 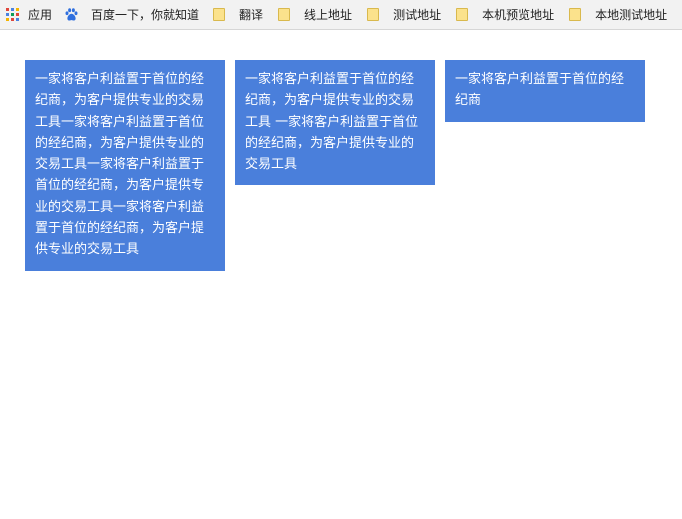 I want to click on bookmarks-bar: 应用 百度一下，你就知道 翻译 线上地址 测试地址 本机预览地址 本地测试地址, so click(x=341, y=15).